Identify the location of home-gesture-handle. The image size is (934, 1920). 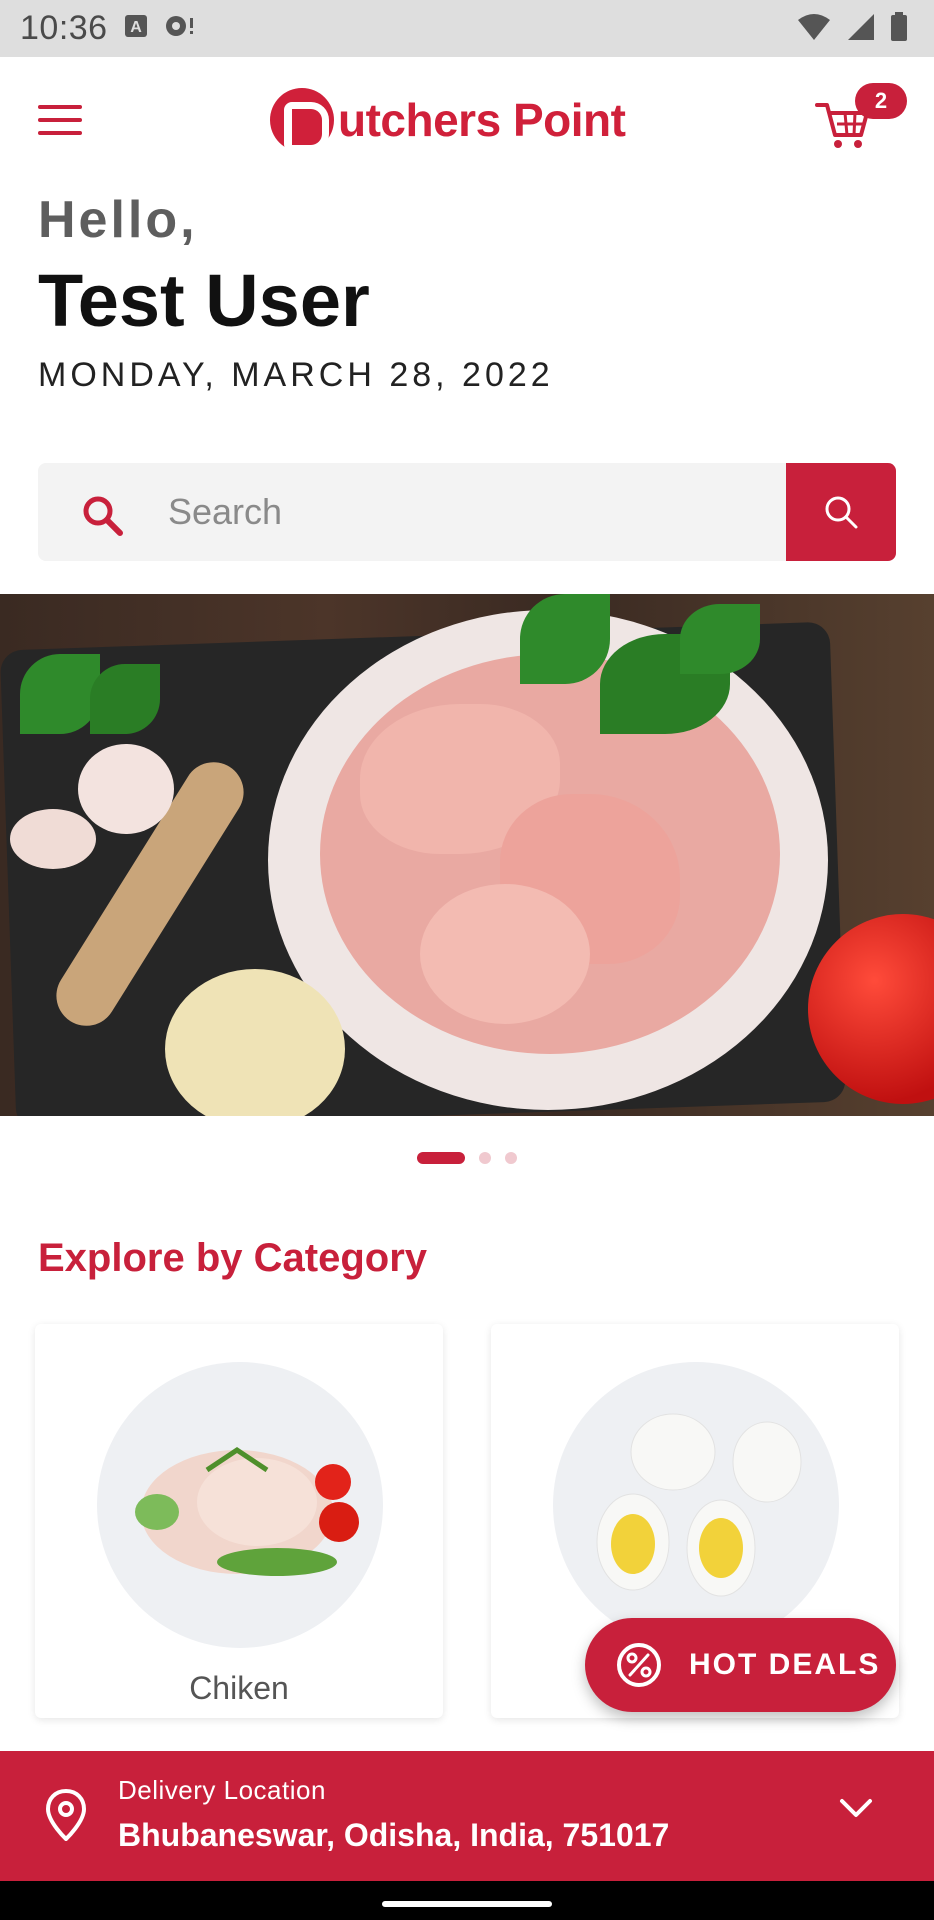
(467, 1904).